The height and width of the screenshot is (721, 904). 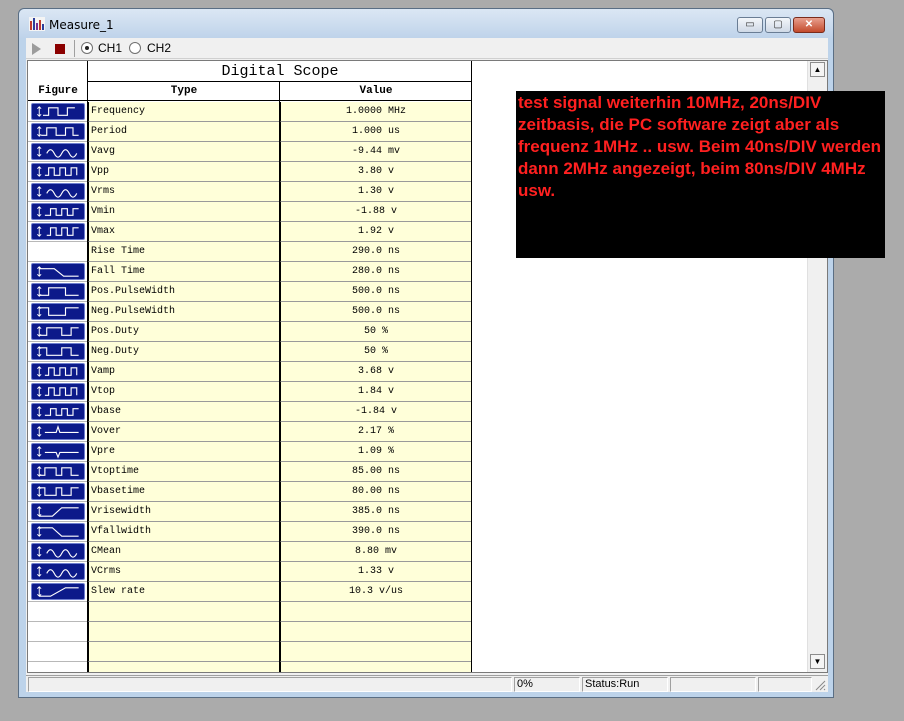 What do you see at coordinates (81, 25) in the screenshot?
I see `window-title: Measure_1` at bounding box center [81, 25].